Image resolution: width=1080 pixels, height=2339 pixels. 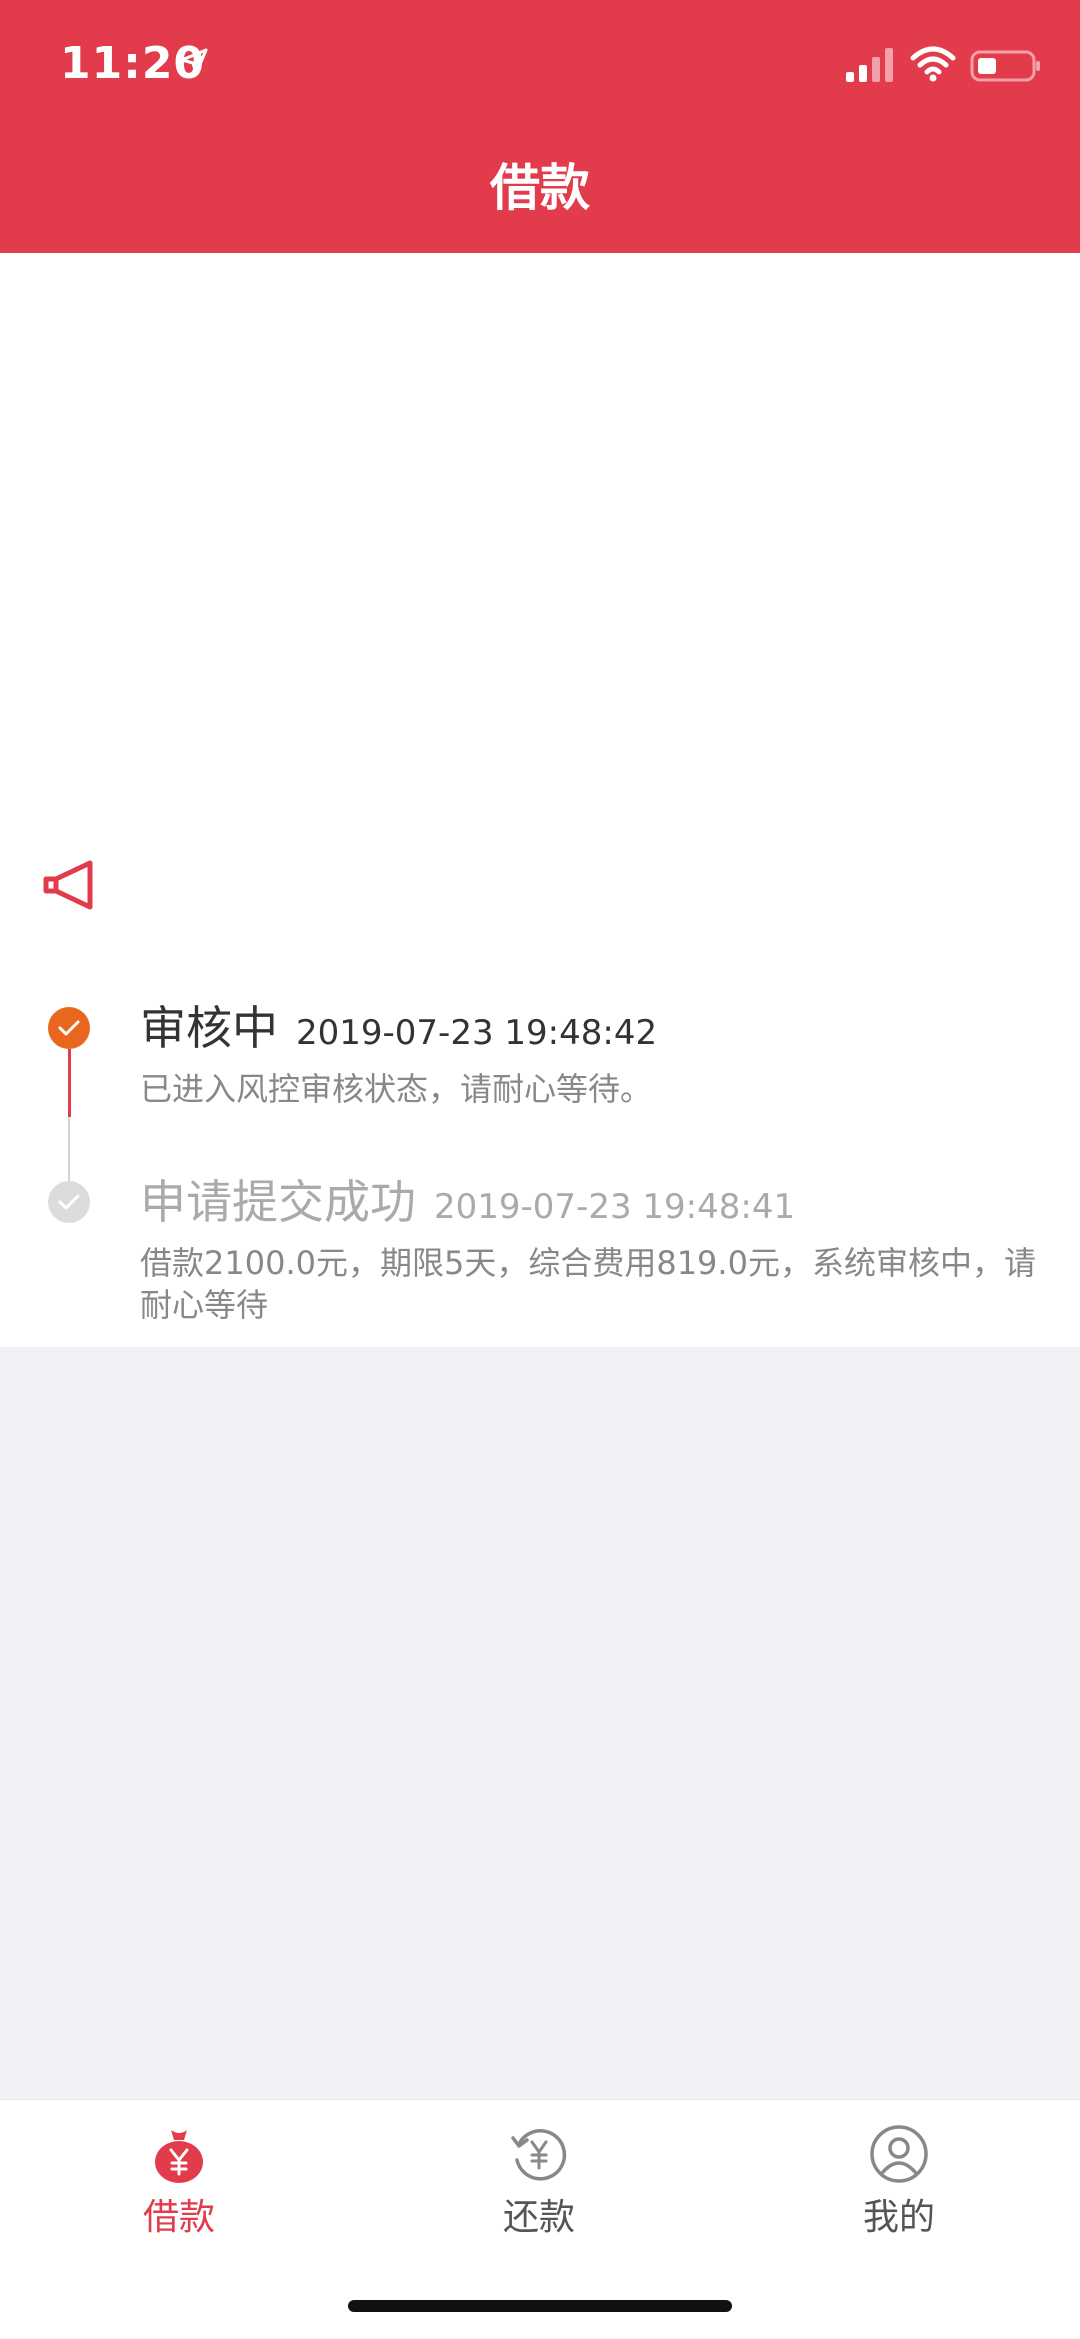 What do you see at coordinates (477, 1033) in the screenshot?
I see `step-timestamp: 2019-07-23 19:48:42` at bounding box center [477, 1033].